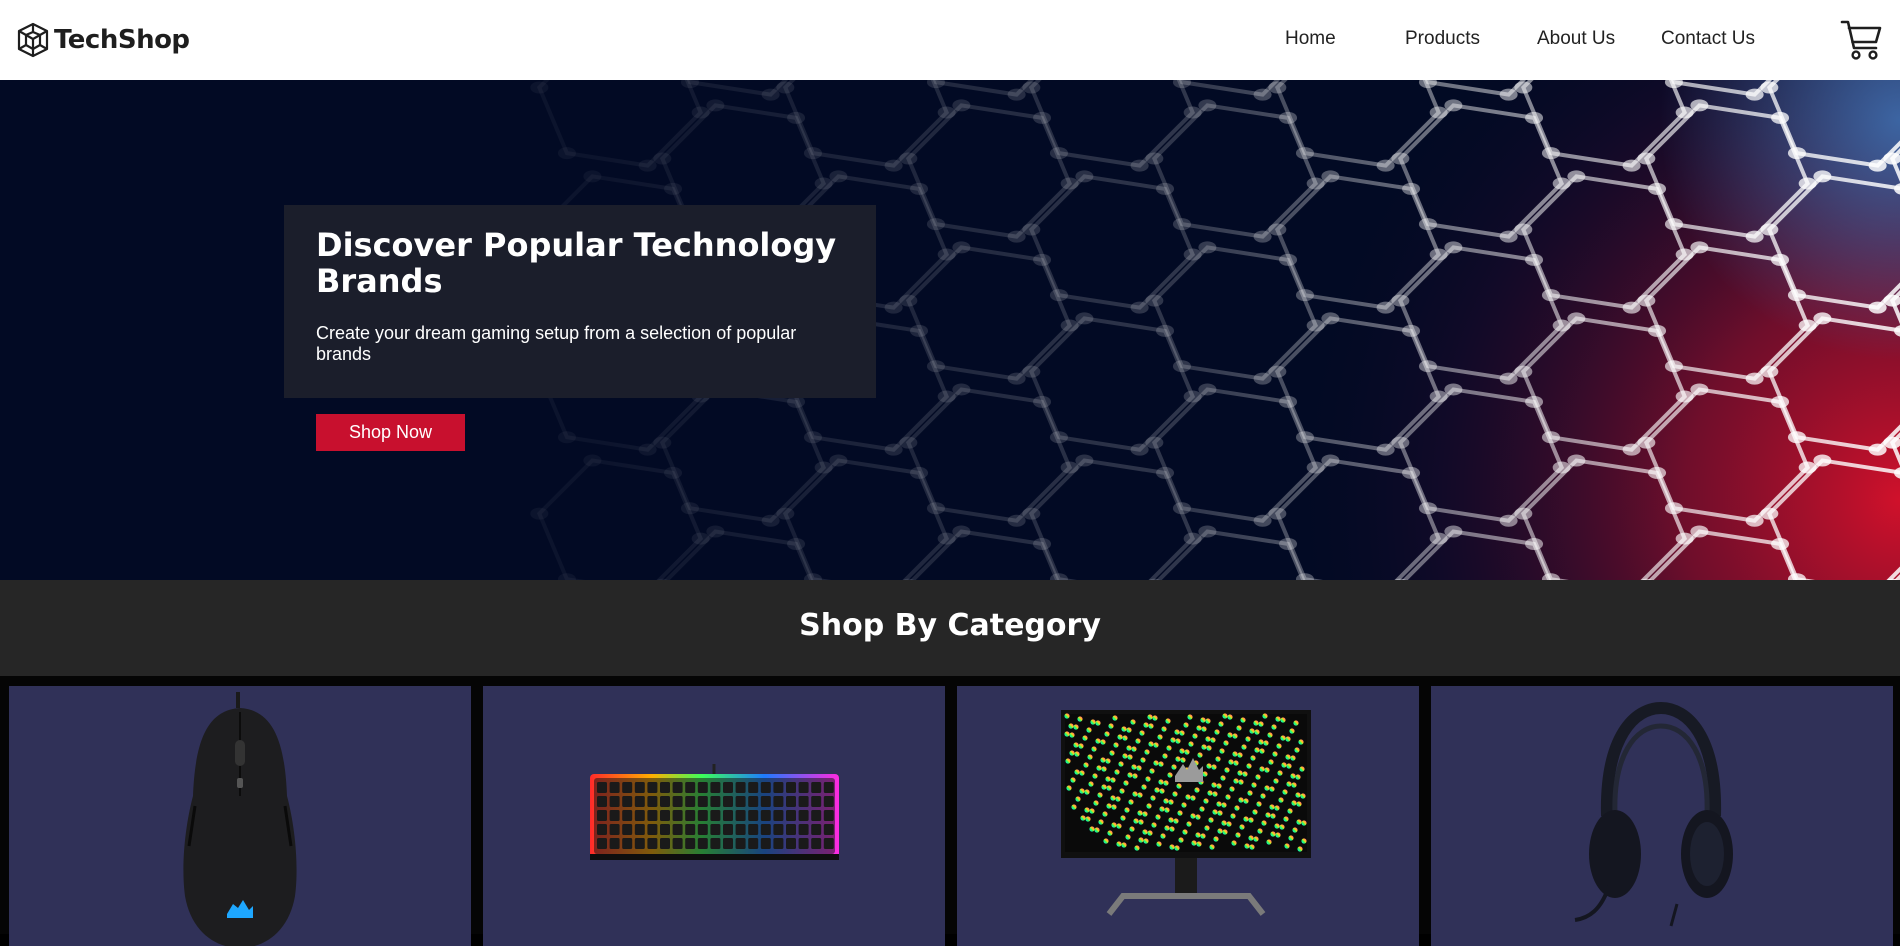  Describe the element at coordinates (1861, 40) in the screenshot. I see `shopping-cart-icon` at that location.